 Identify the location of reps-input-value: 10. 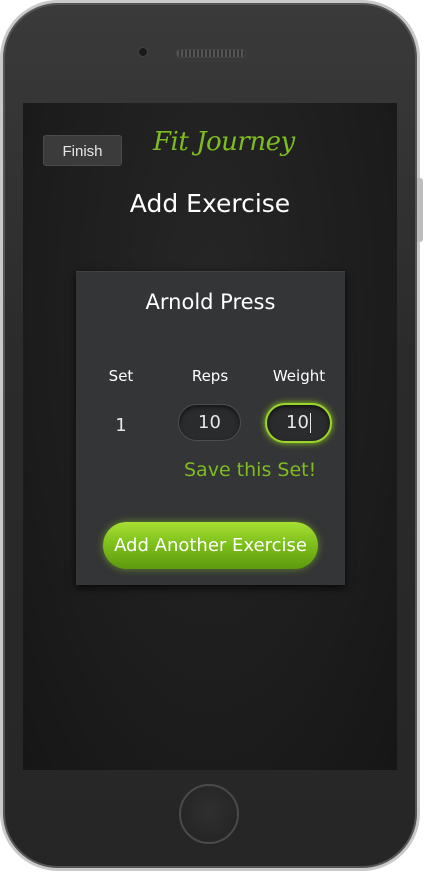
(209, 422).